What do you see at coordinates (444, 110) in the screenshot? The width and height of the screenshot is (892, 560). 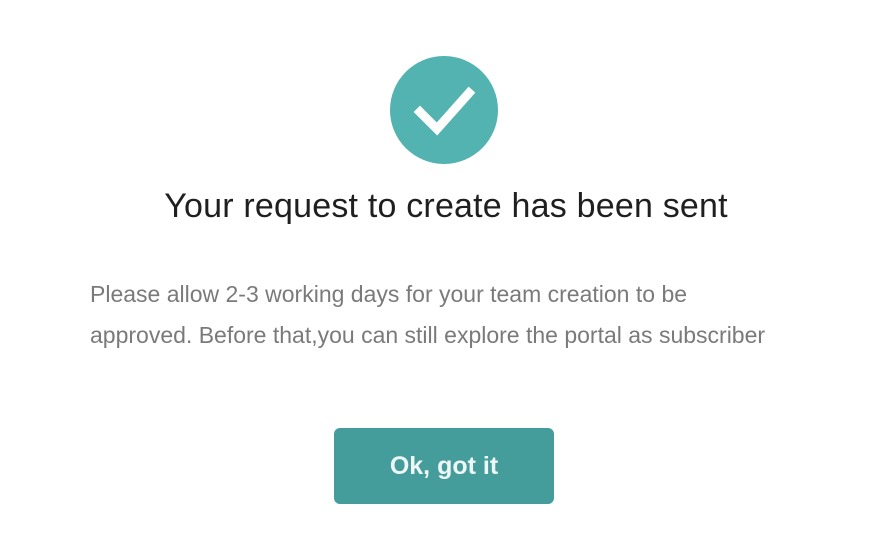 I see `checkmark-circle-icon` at bounding box center [444, 110].